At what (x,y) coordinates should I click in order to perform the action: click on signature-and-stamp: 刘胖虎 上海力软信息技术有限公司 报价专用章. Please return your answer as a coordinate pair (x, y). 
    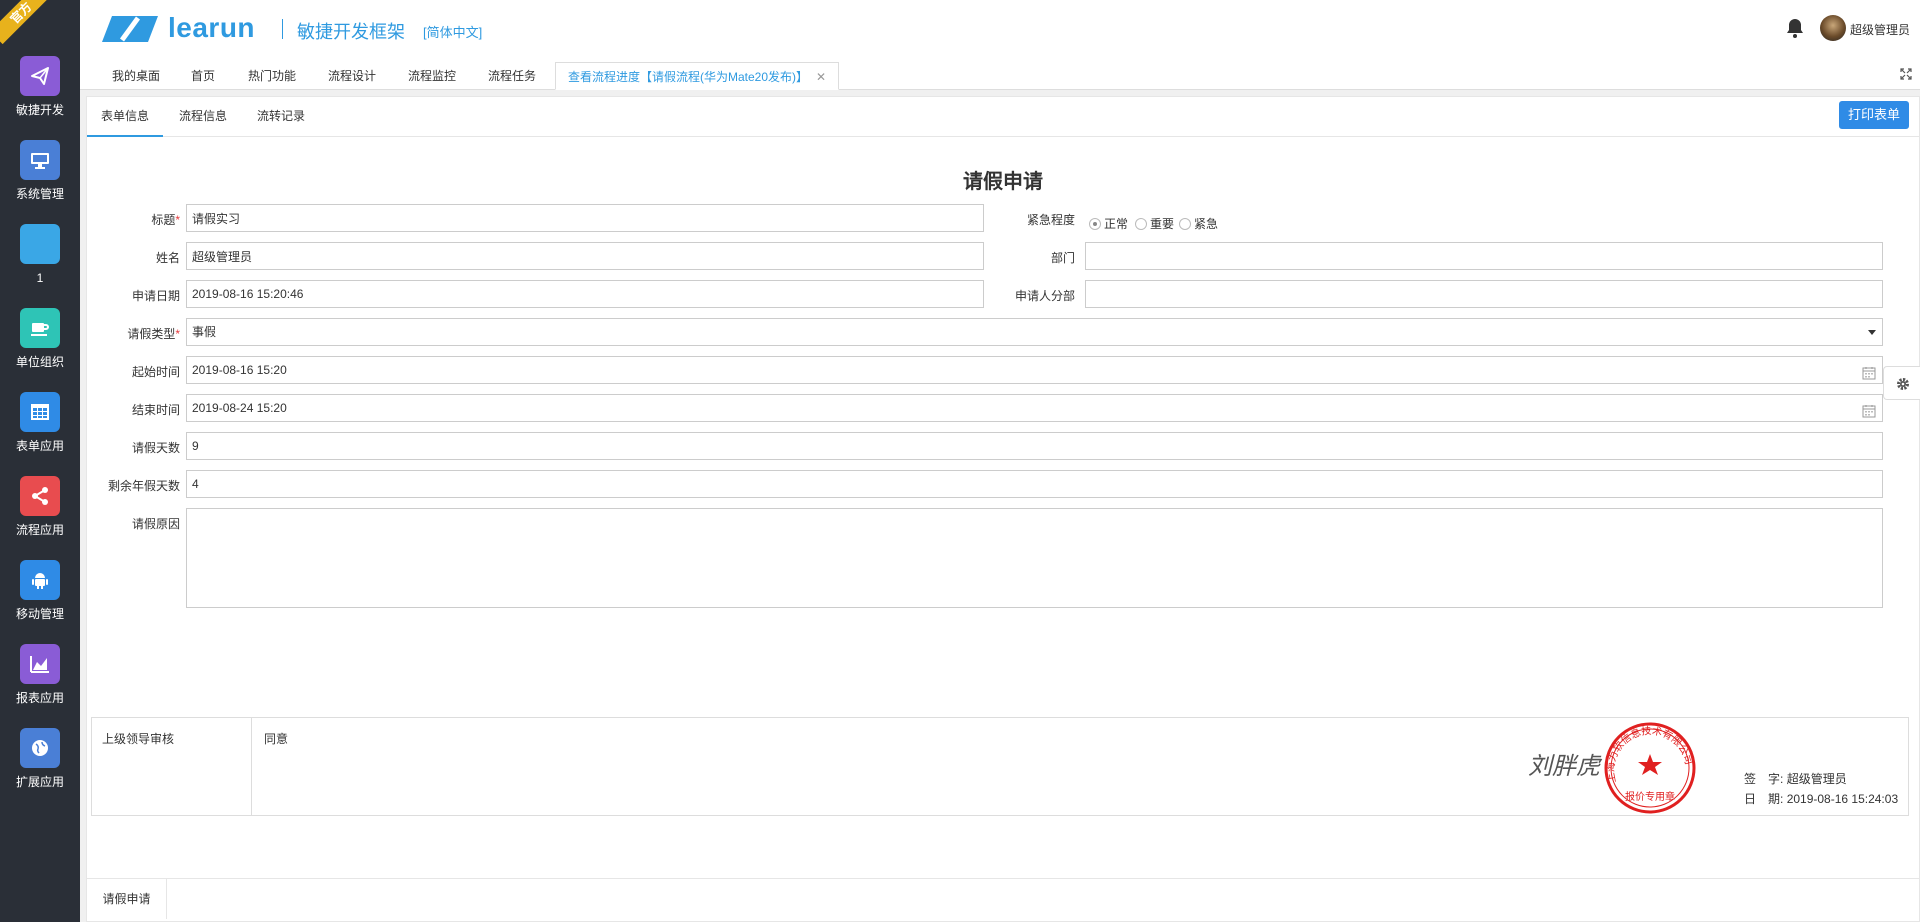
    Looking at the image, I should click on (1612, 768).